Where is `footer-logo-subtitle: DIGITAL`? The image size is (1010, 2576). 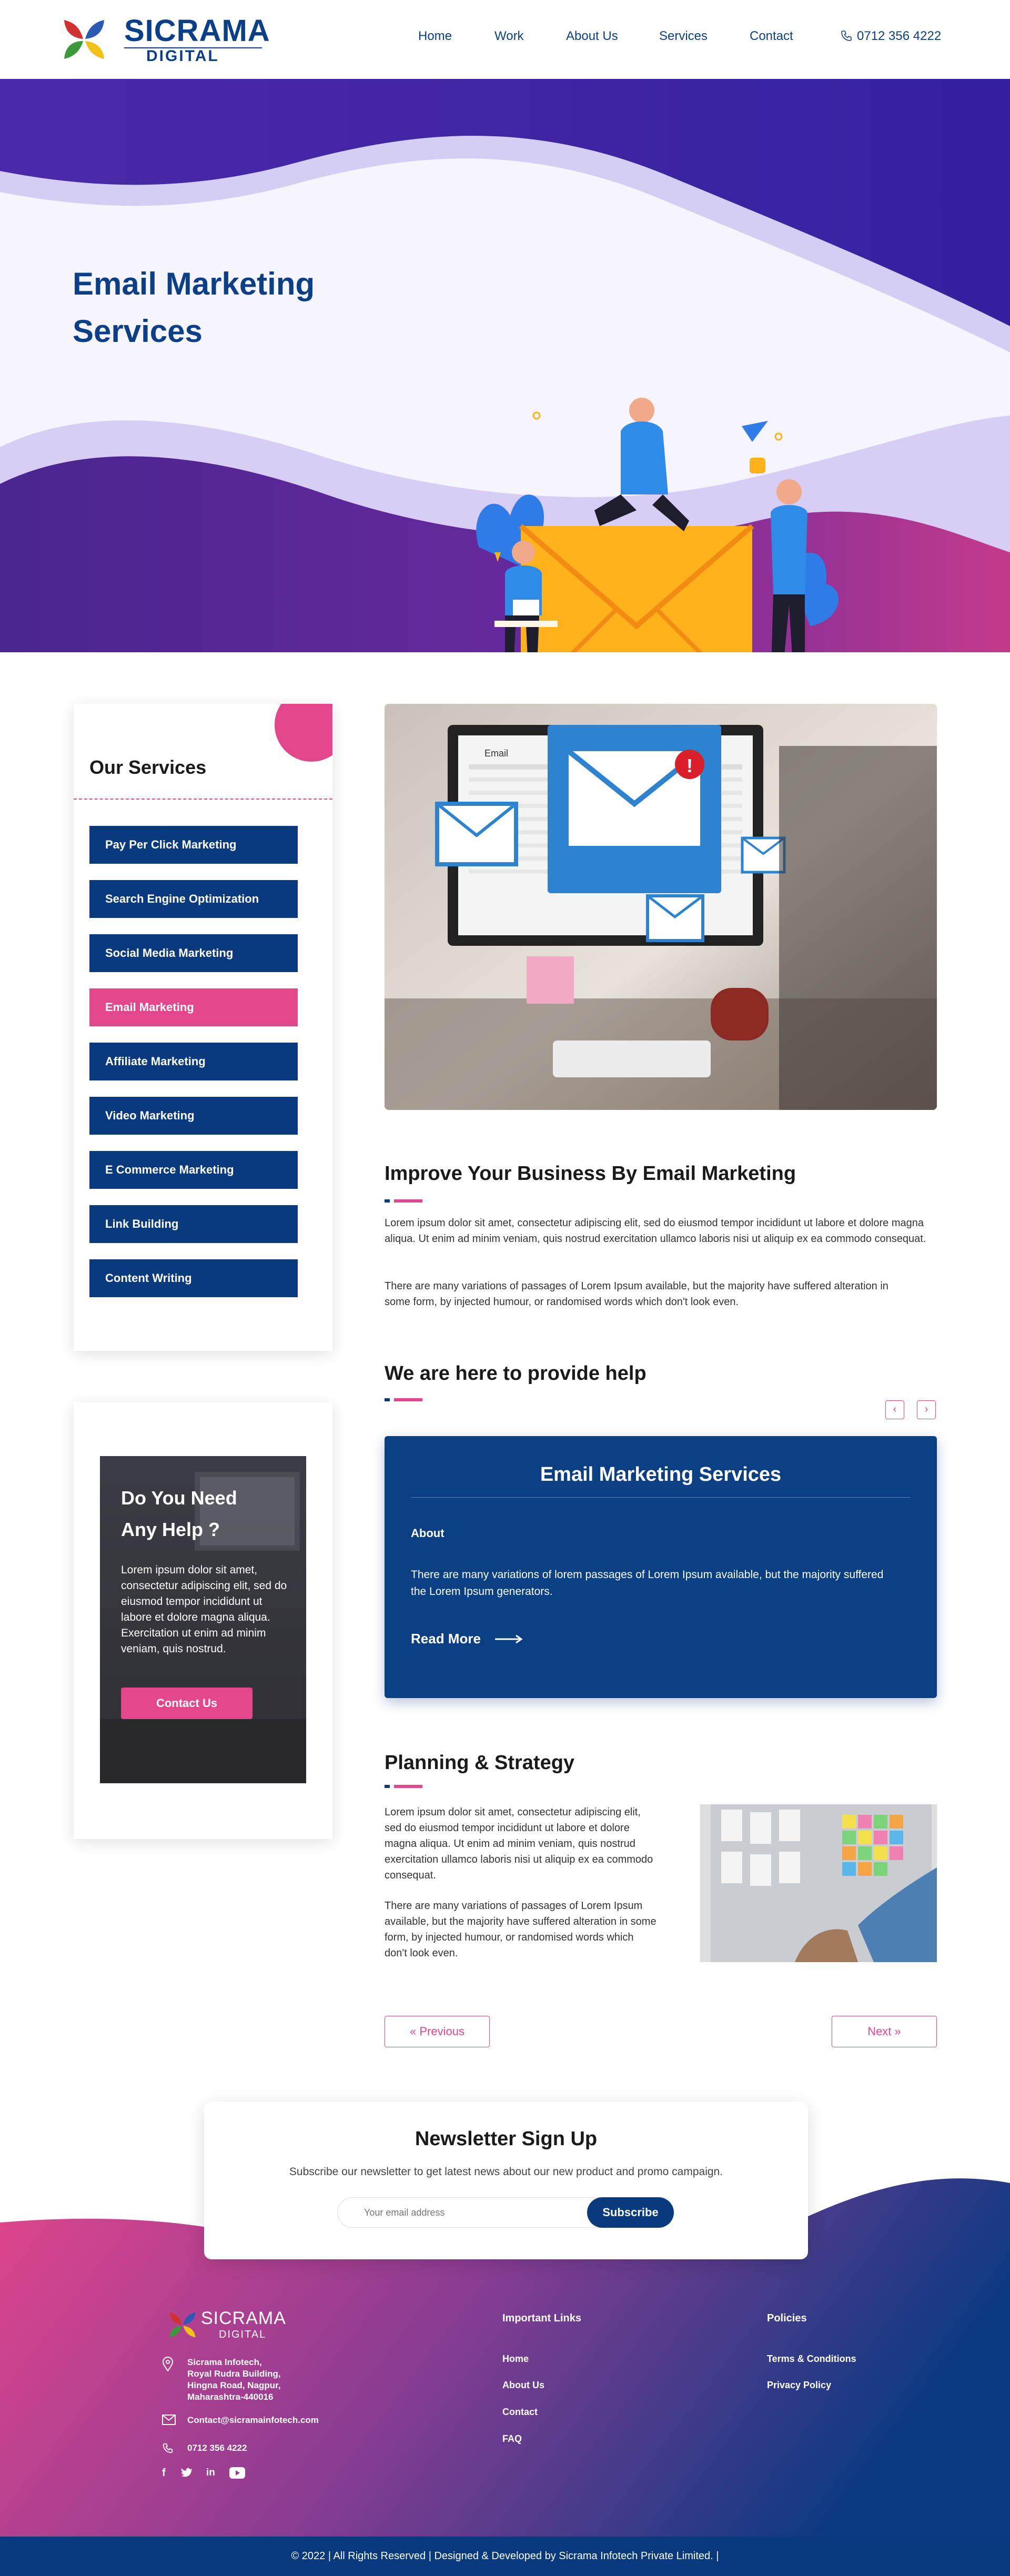
footer-logo-subtitle: DIGITAL is located at coordinates (243, 2334).